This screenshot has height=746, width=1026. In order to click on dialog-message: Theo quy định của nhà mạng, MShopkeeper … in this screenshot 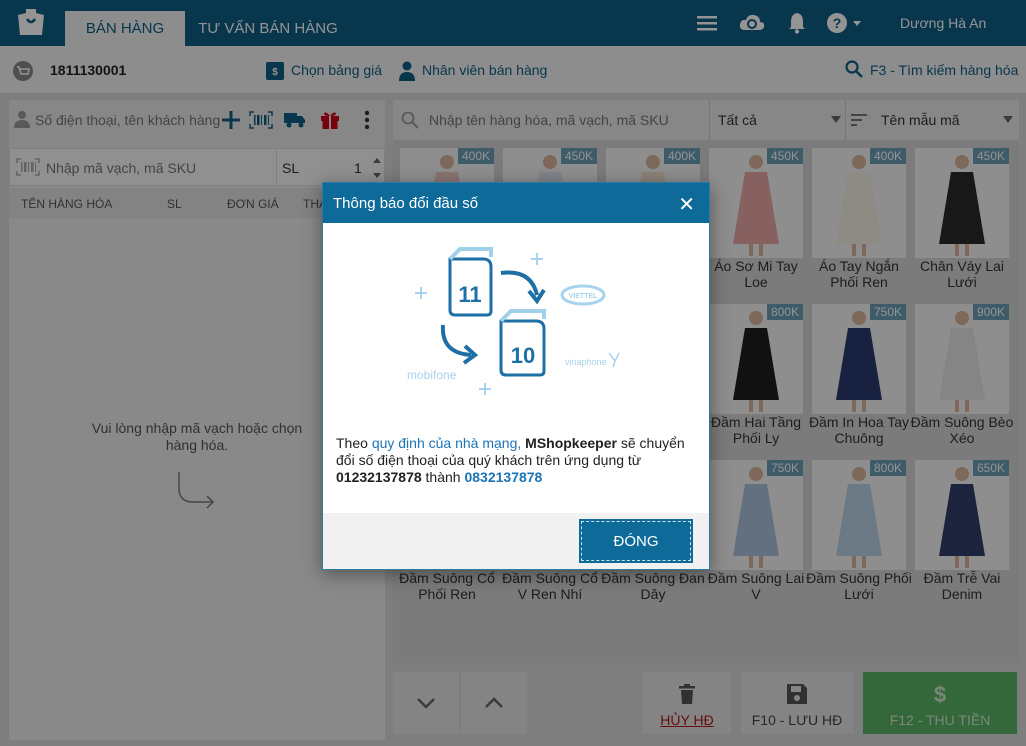, I will do `click(519, 460)`.